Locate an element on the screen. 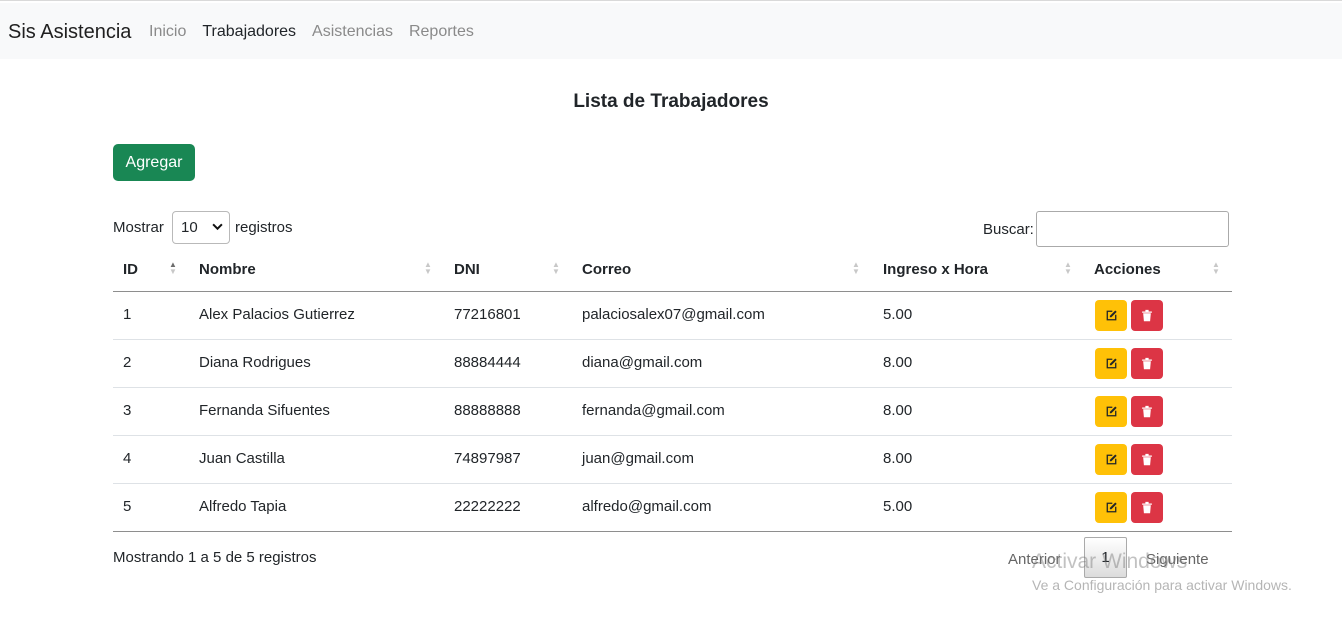 This screenshot has height=626, width=1342. cell-correo: palaciosalex07@gmail.com is located at coordinates (673, 314).